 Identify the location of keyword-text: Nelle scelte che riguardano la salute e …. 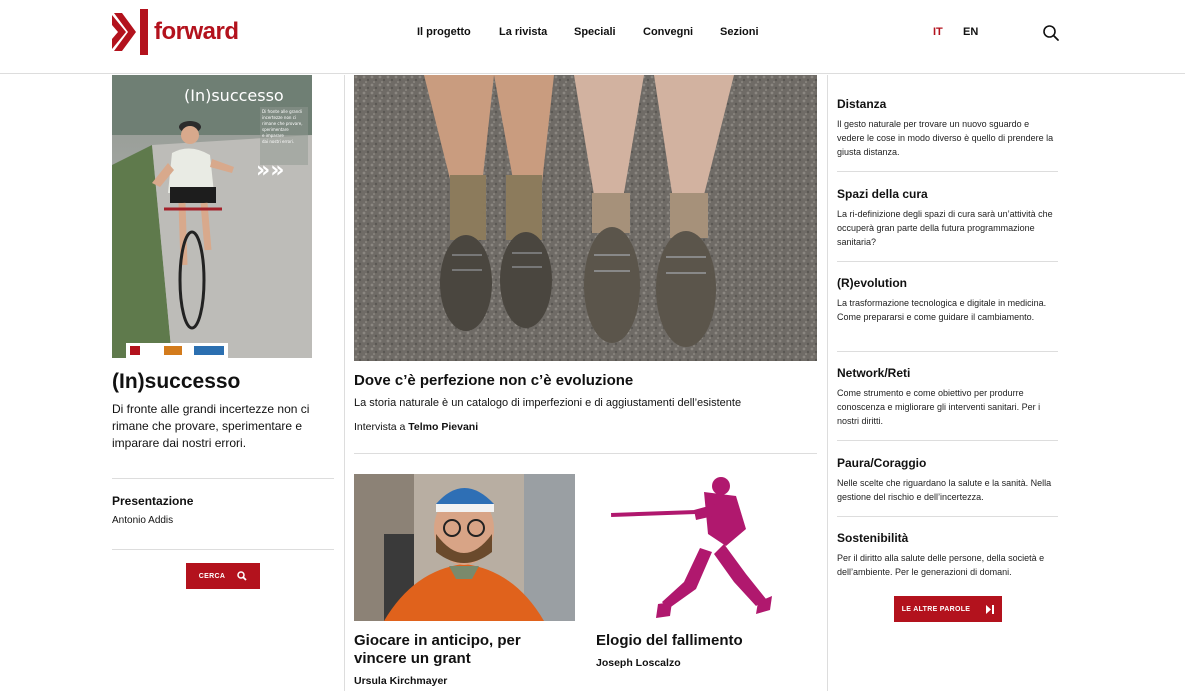
(944, 490).